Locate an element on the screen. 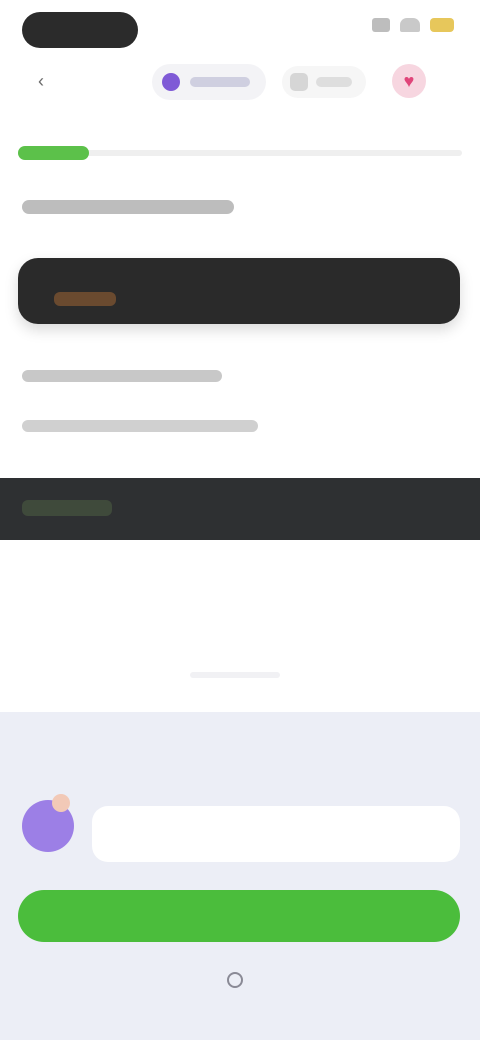 The height and width of the screenshot is (1040, 480). battery-icon is located at coordinates (442, 25).